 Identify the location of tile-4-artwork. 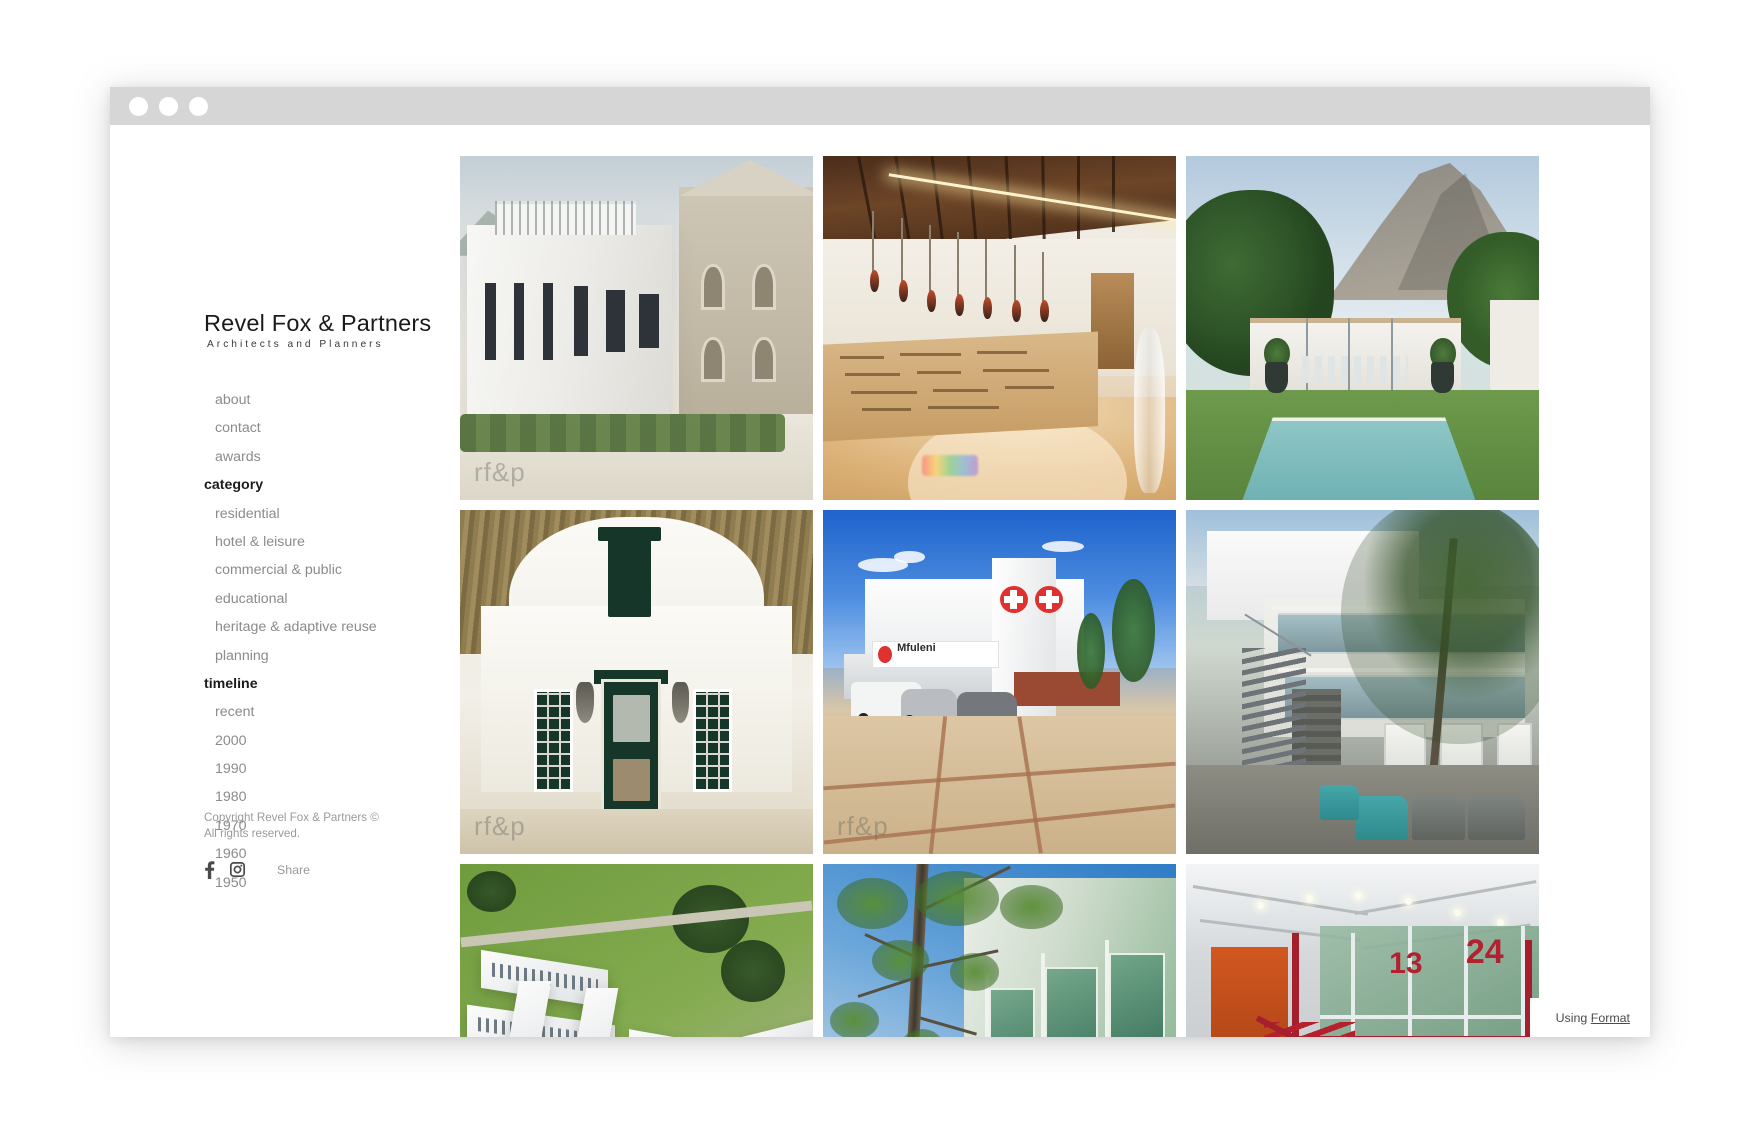
(636, 682).